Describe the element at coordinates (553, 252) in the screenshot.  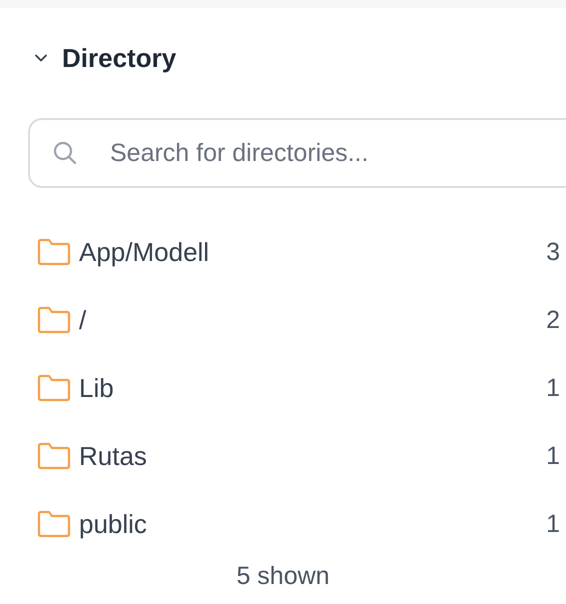
I see `file-count: 3` at that location.